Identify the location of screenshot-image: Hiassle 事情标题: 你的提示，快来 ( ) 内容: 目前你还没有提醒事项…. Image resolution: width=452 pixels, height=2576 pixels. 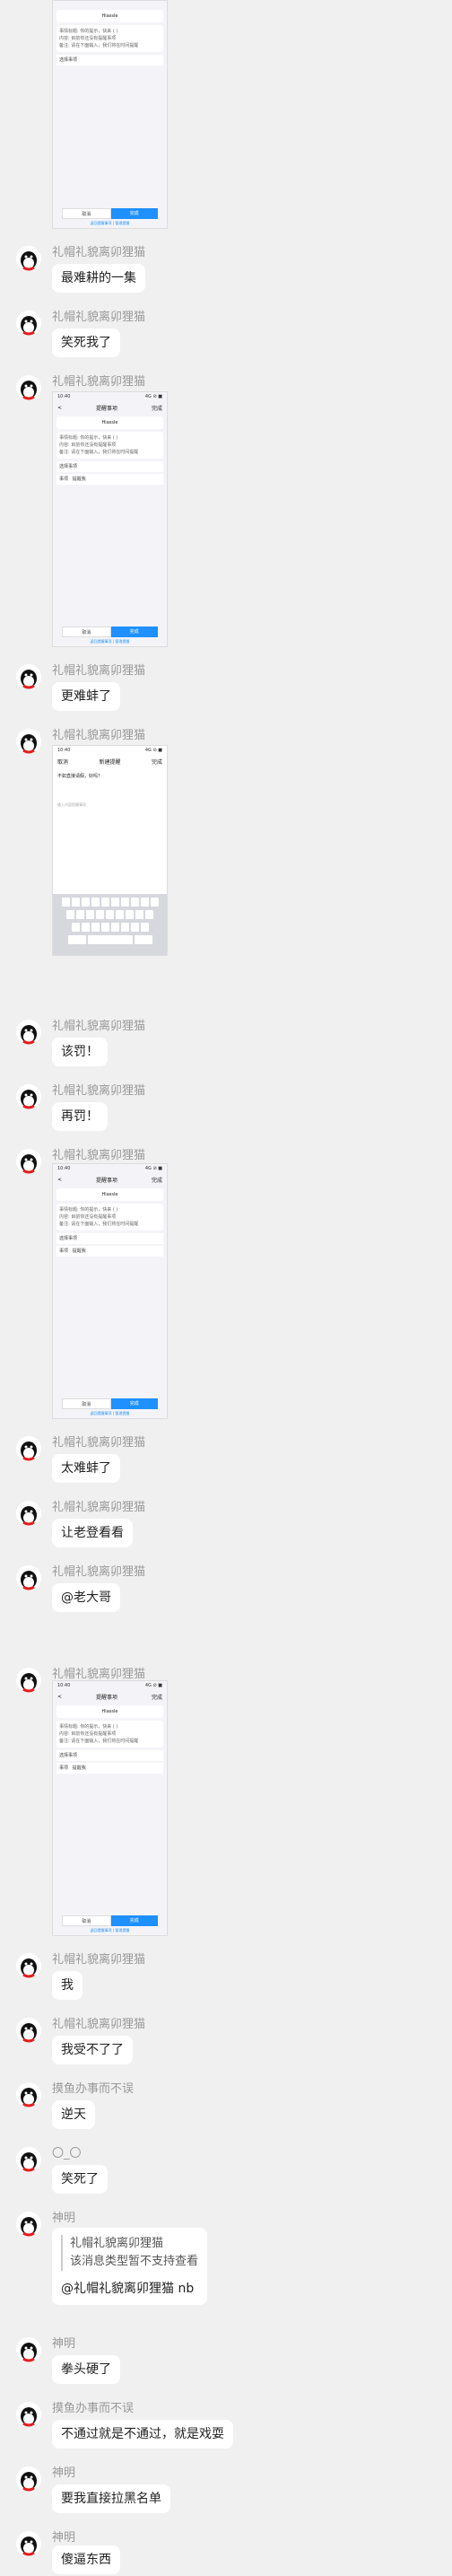
(110, 114).